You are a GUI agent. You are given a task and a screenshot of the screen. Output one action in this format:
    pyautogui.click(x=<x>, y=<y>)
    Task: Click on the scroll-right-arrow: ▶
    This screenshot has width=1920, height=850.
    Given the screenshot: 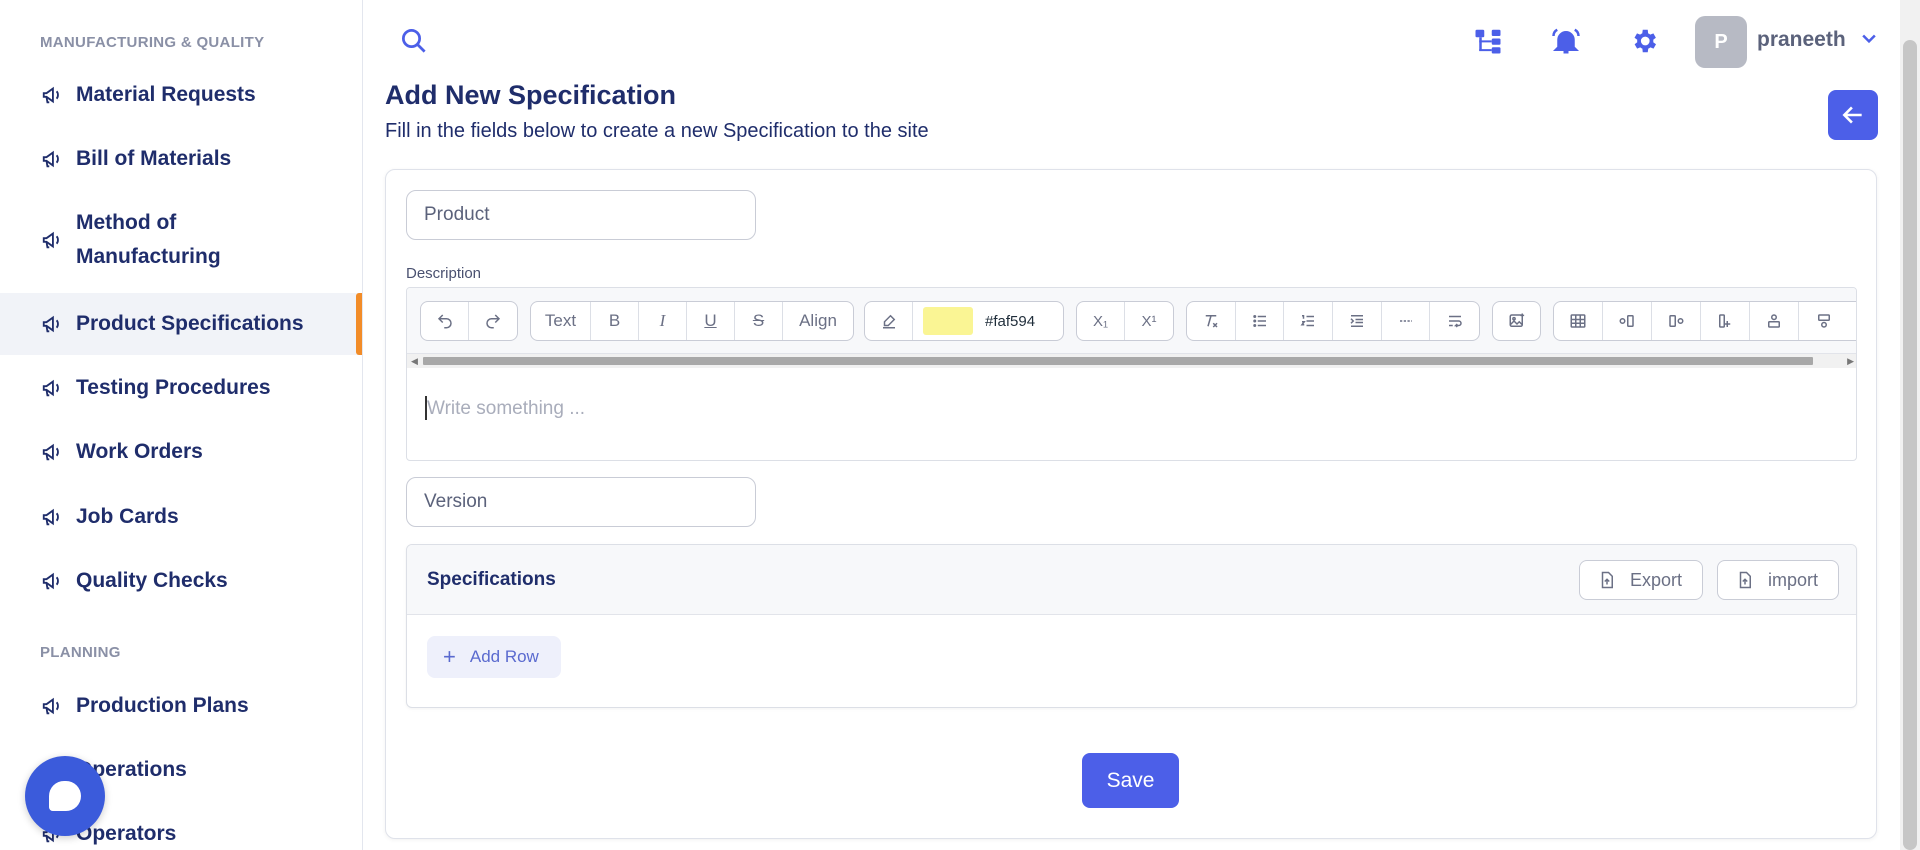 What is the action you would take?
    pyautogui.click(x=1850, y=361)
    